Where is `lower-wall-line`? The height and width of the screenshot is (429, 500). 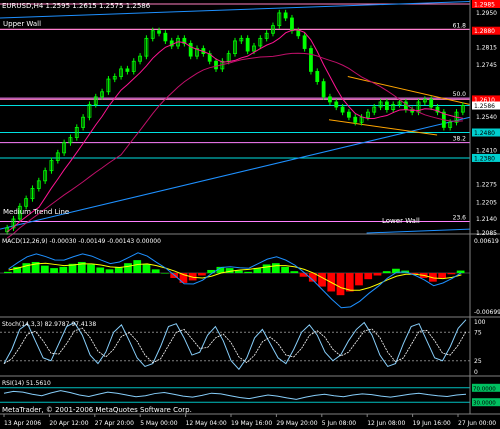
lower-wall-line is located at coordinates (418, 231).